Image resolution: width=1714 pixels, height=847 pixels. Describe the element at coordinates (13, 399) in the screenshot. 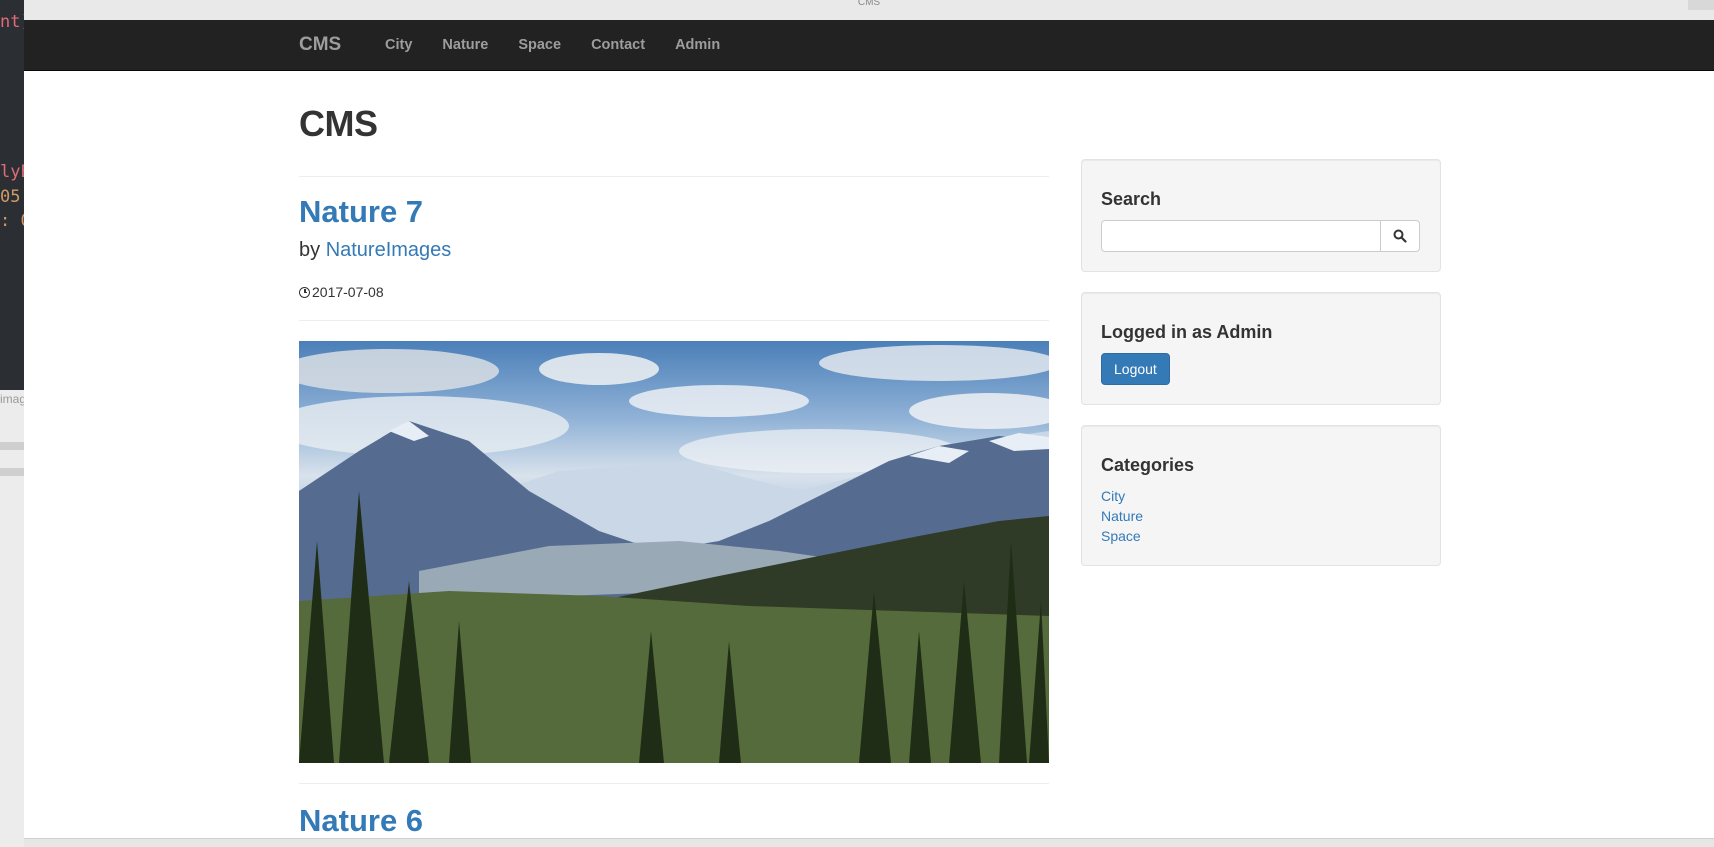

I see `panel-hint: imag` at that location.